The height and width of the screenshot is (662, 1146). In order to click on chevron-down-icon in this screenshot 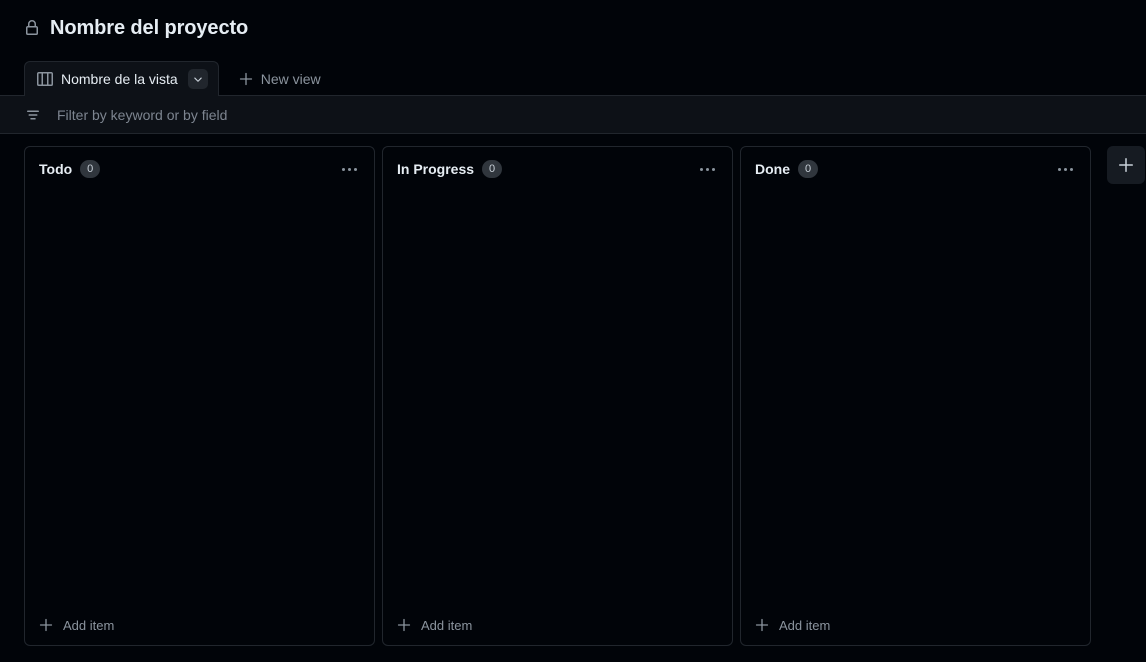, I will do `click(197, 79)`.